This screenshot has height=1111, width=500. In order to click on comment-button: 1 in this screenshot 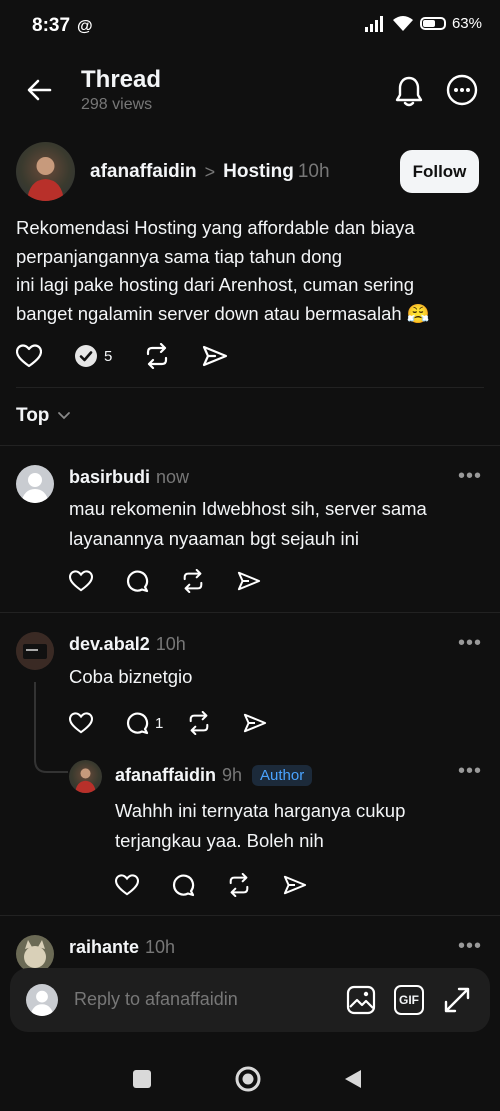, I will do `click(144, 723)`.